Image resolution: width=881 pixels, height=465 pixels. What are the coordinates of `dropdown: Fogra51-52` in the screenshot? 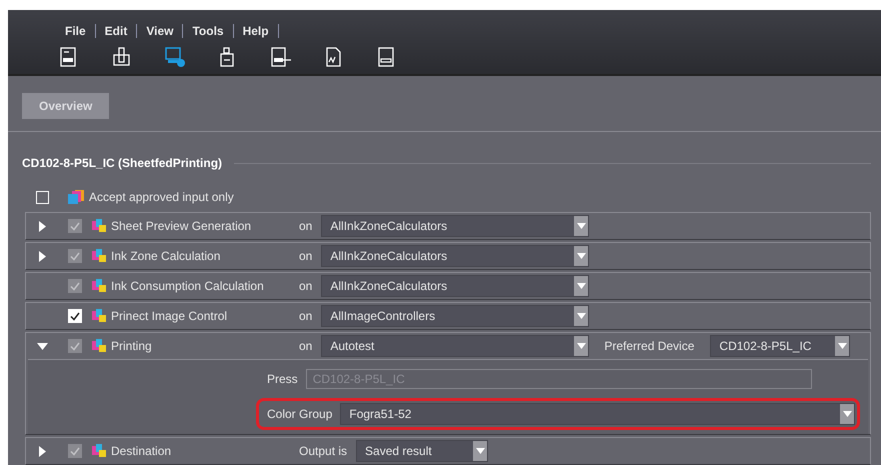 It's located at (598, 414).